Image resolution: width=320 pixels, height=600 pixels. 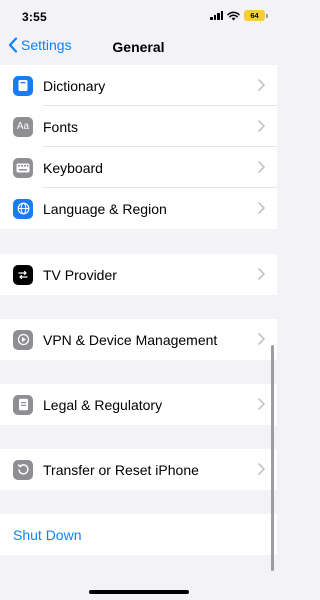 I want to click on status-icons: 64, so click(x=239, y=15).